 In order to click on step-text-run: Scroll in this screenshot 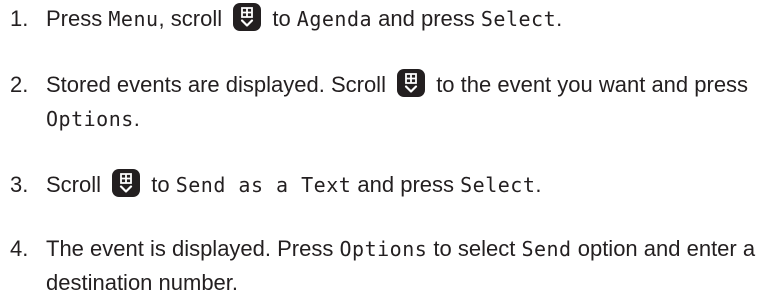, I will do `click(77, 184)`.